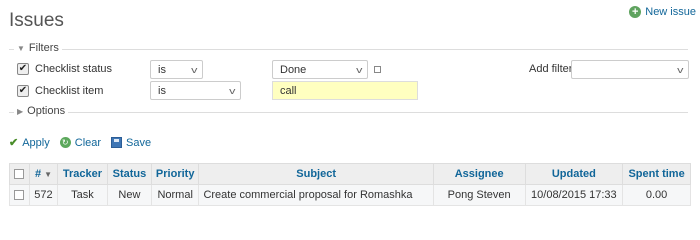 This screenshot has width=700, height=240. What do you see at coordinates (14, 143) in the screenshot?
I see `check-icon: ✔` at bounding box center [14, 143].